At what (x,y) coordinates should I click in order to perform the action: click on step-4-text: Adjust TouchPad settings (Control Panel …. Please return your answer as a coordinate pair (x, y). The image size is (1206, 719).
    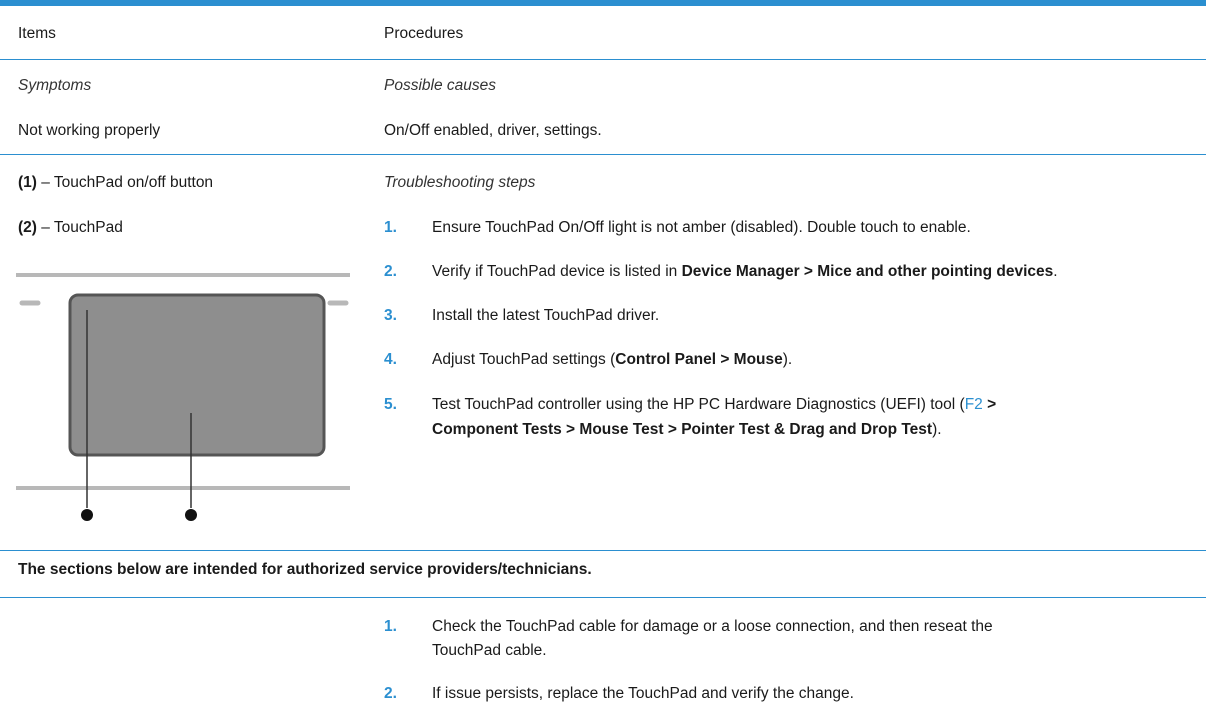
    Looking at the image, I should click on (612, 360).